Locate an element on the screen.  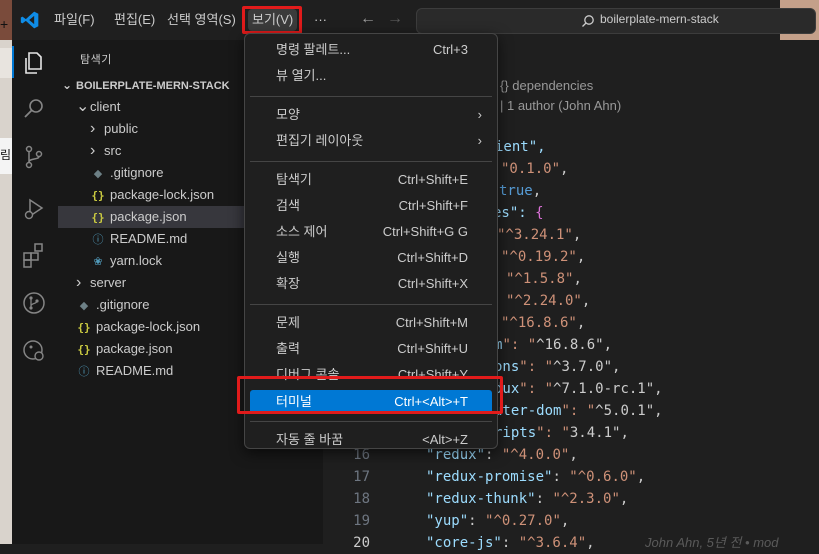
code-line-fragment: ient", is located at coordinates (520, 147).